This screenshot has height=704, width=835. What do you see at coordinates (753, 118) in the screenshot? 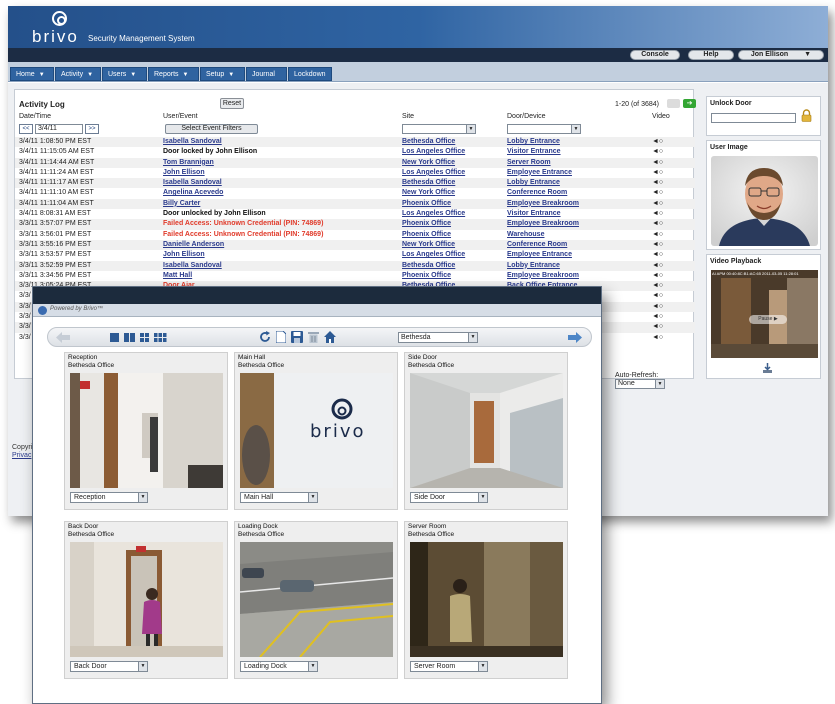
I see `unlock-door-field` at bounding box center [753, 118].